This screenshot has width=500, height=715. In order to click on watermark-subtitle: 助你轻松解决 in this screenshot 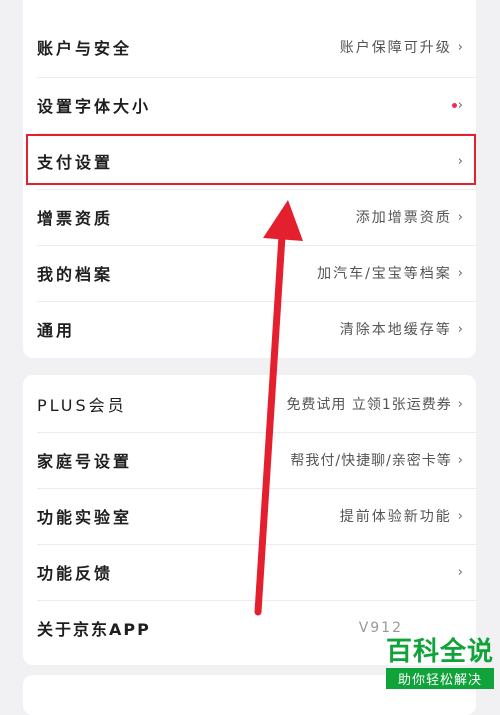, I will do `click(439, 678)`.